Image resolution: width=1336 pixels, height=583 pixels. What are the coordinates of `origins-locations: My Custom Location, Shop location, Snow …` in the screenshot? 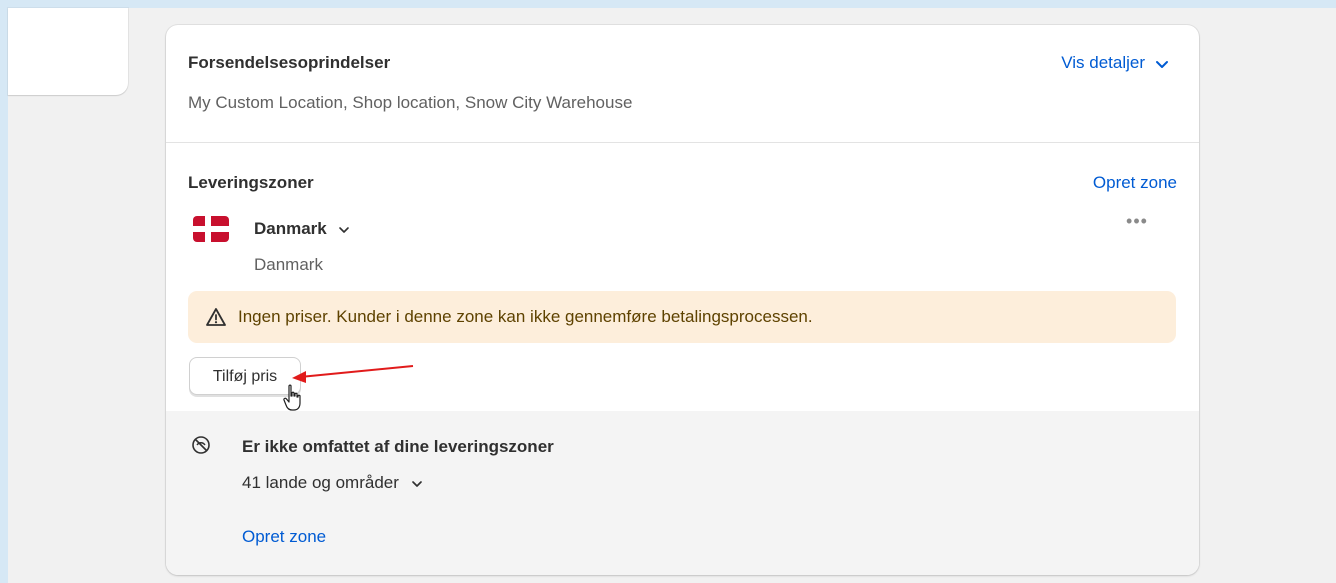 It's located at (410, 102).